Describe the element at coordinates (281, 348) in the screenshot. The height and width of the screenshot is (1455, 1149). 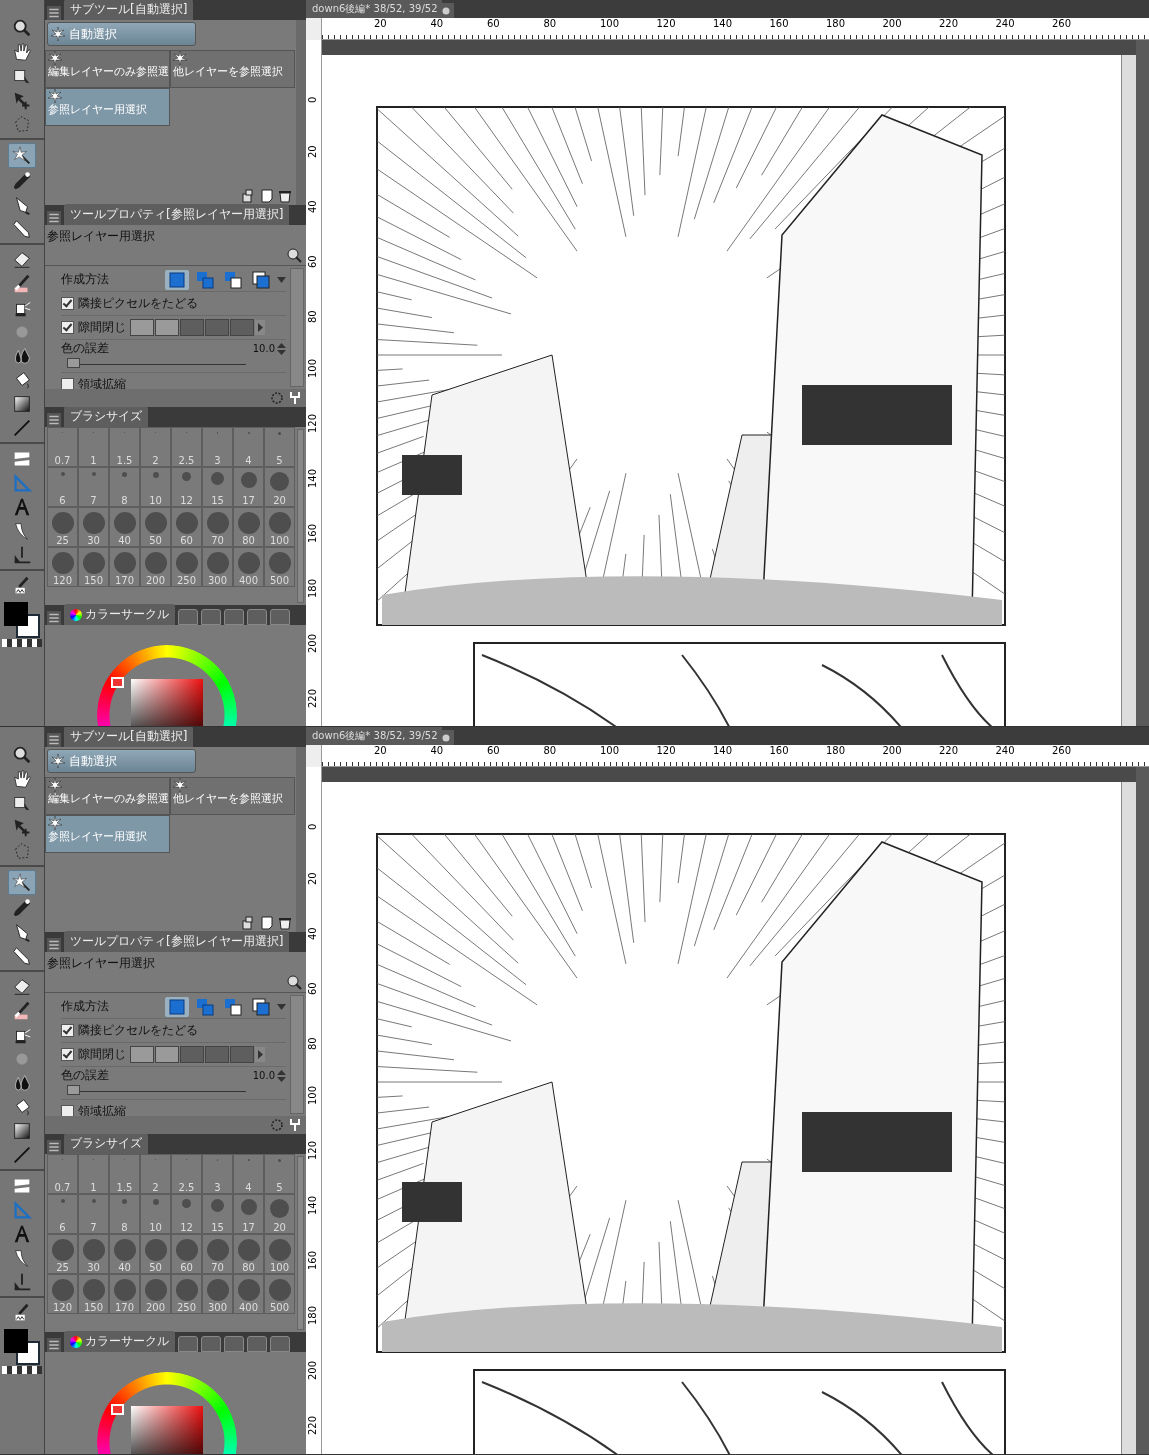
I see `spinner-icon` at that location.